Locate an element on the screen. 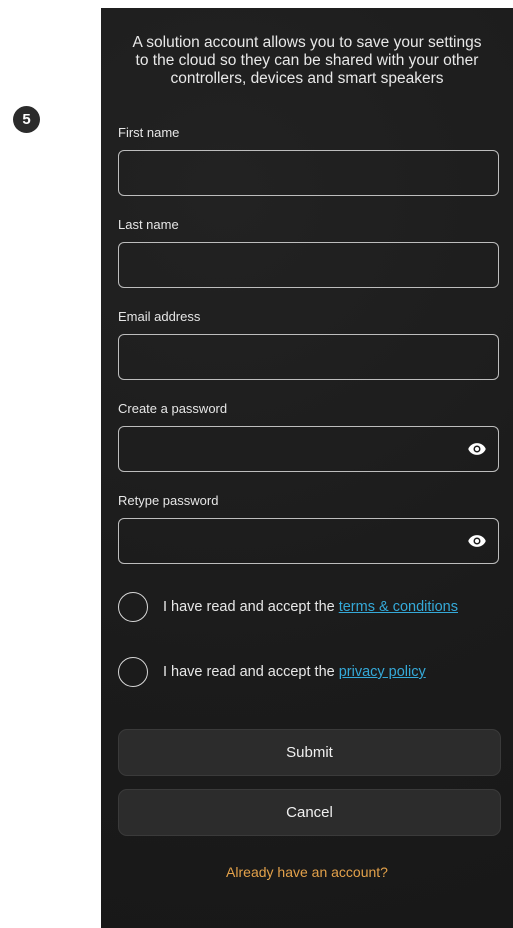 The height and width of the screenshot is (928, 513). create-password-label: Create a password is located at coordinates (173, 408).